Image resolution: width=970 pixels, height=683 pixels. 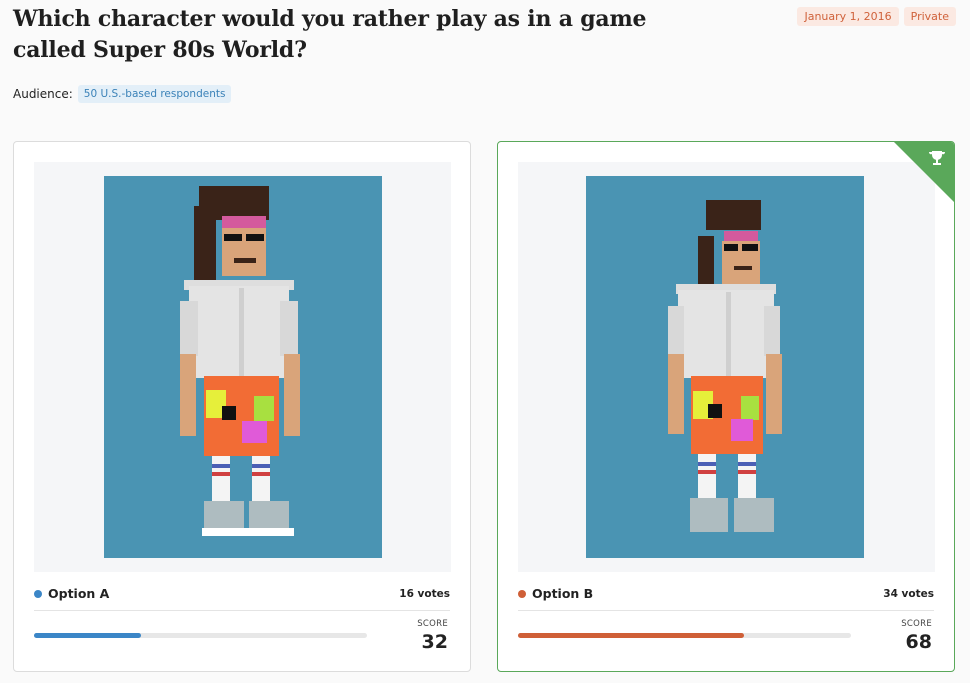 What do you see at coordinates (154, 94) in the screenshot?
I see `audience-badge: 50 U.S.-based respondents` at bounding box center [154, 94].